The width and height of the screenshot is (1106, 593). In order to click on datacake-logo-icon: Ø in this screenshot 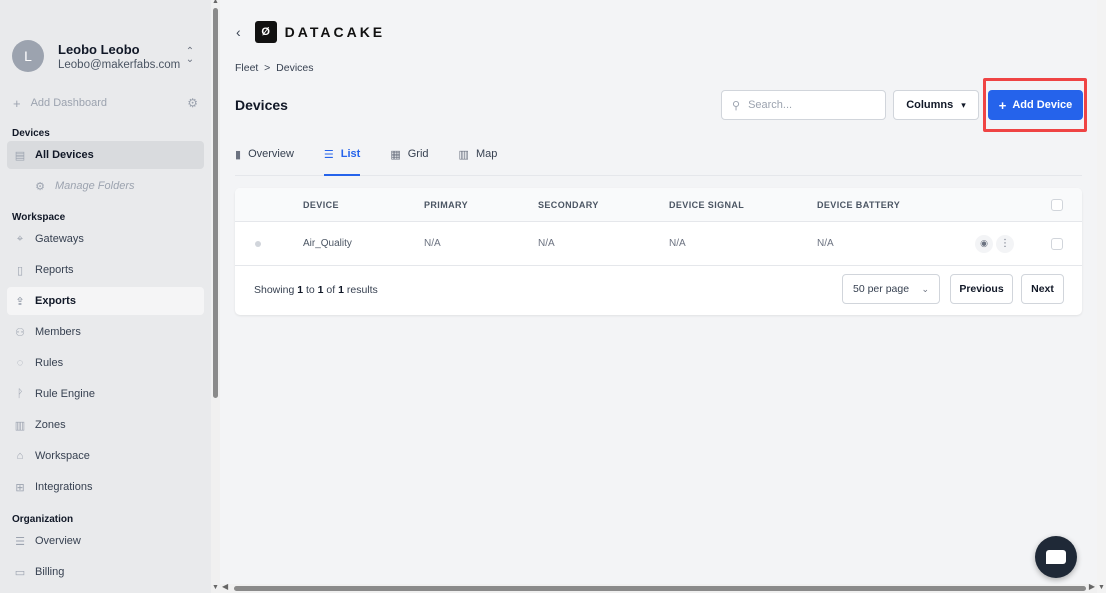, I will do `click(265, 32)`.